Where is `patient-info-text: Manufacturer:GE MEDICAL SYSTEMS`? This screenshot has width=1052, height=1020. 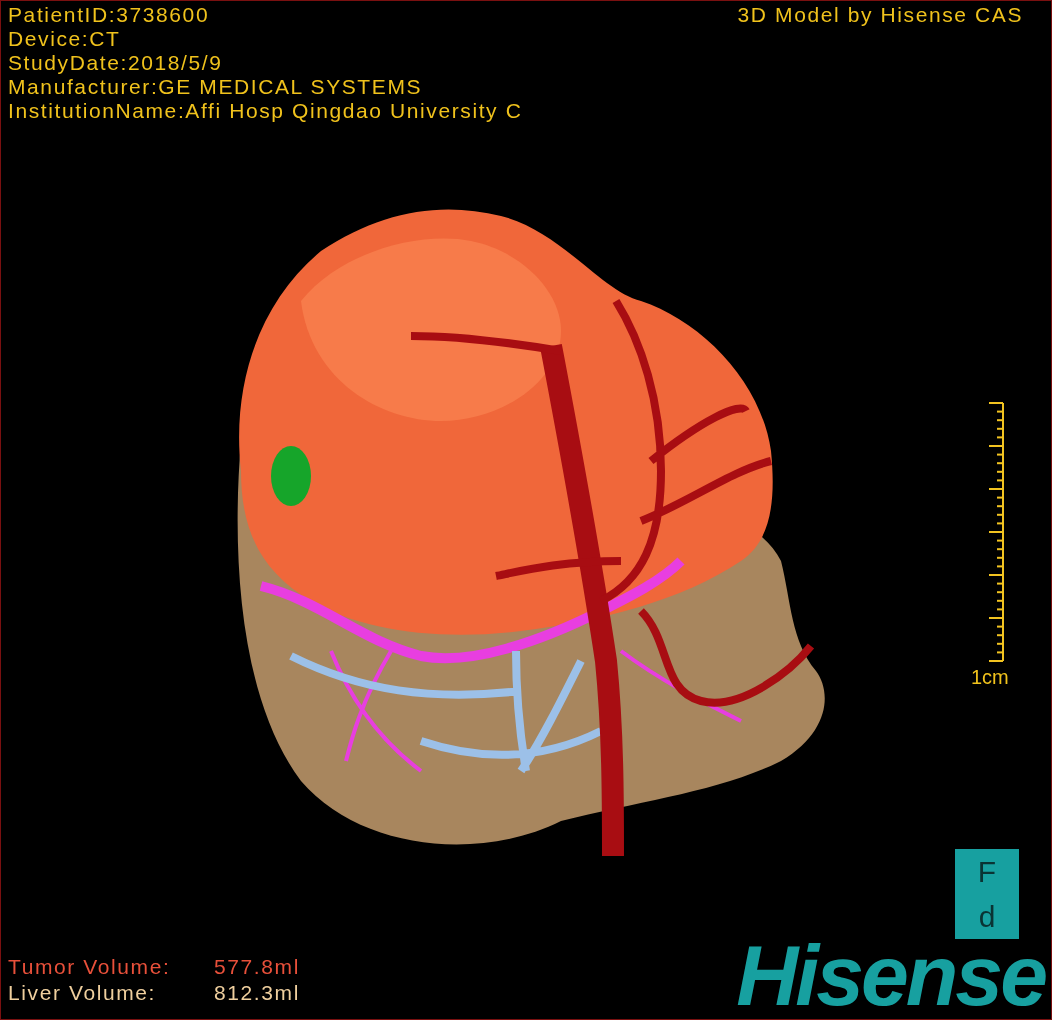
patient-info-text: Manufacturer:GE MEDICAL SYSTEMS is located at coordinates (216, 87).